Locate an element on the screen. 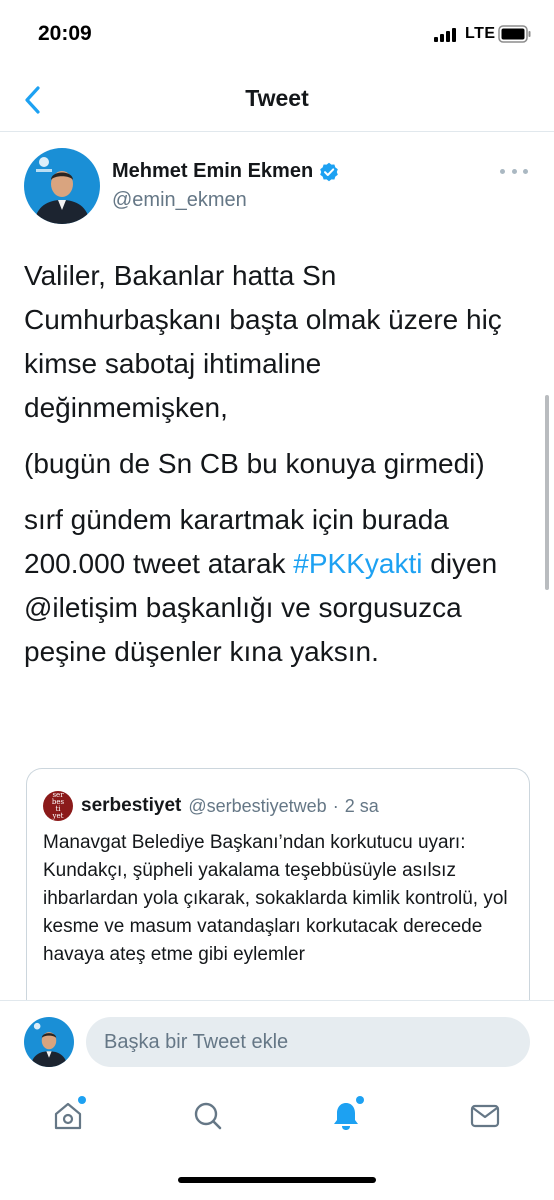 This screenshot has height=1200, width=554. new-content-dot is located at coordinates (82, 1100).